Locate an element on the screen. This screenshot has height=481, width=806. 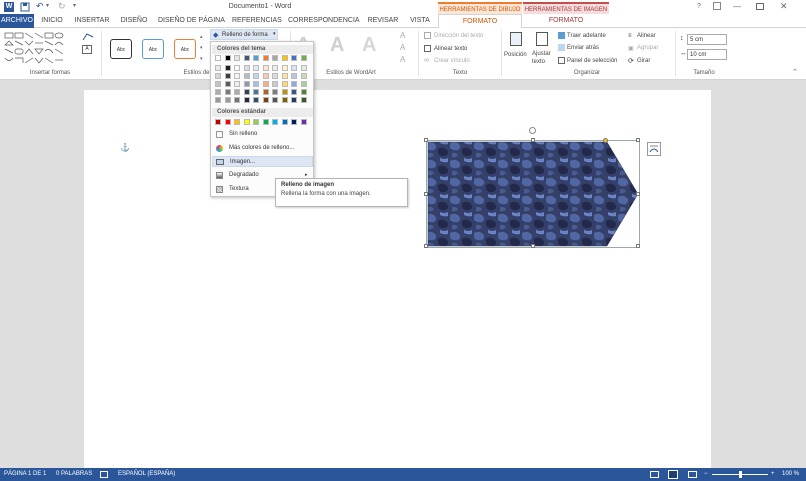
zoom-level: 100 % is located at coordinates (790, 474).